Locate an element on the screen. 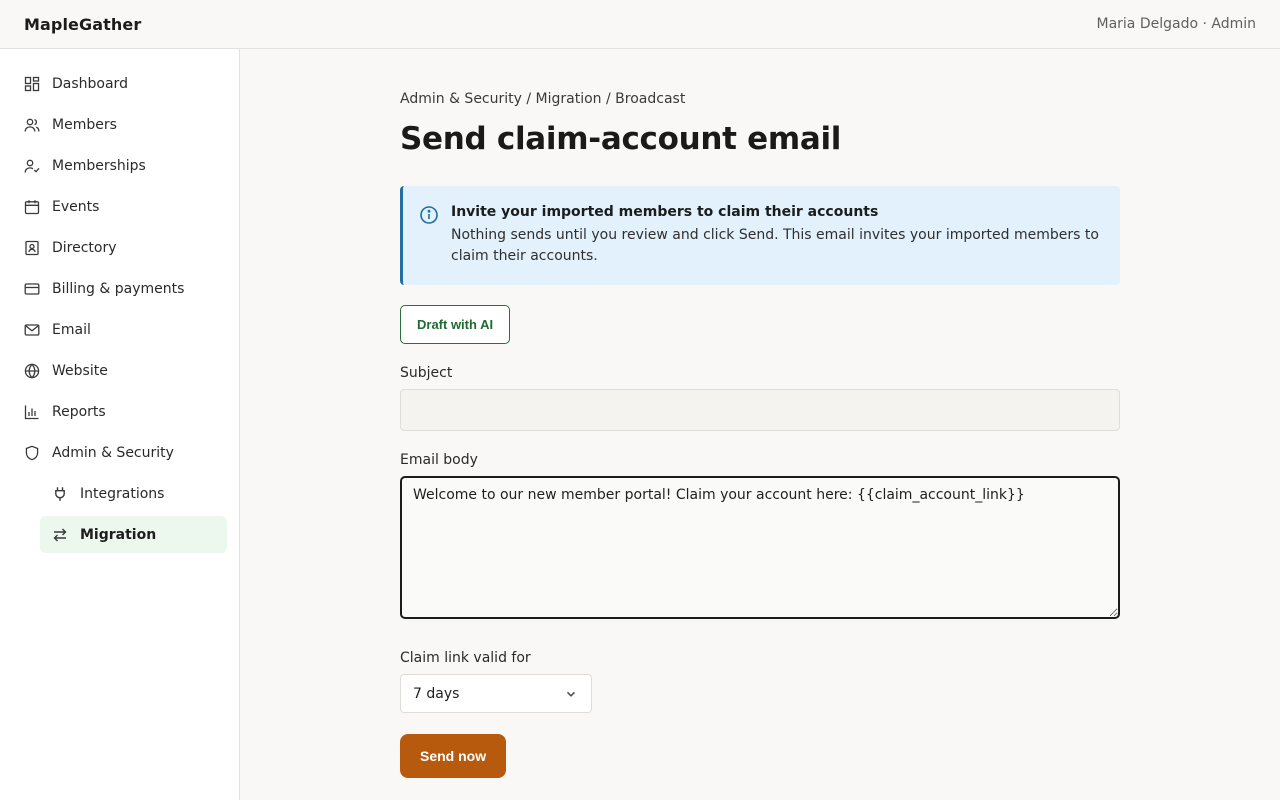  shield-icon is located at coordinates (32, 453).